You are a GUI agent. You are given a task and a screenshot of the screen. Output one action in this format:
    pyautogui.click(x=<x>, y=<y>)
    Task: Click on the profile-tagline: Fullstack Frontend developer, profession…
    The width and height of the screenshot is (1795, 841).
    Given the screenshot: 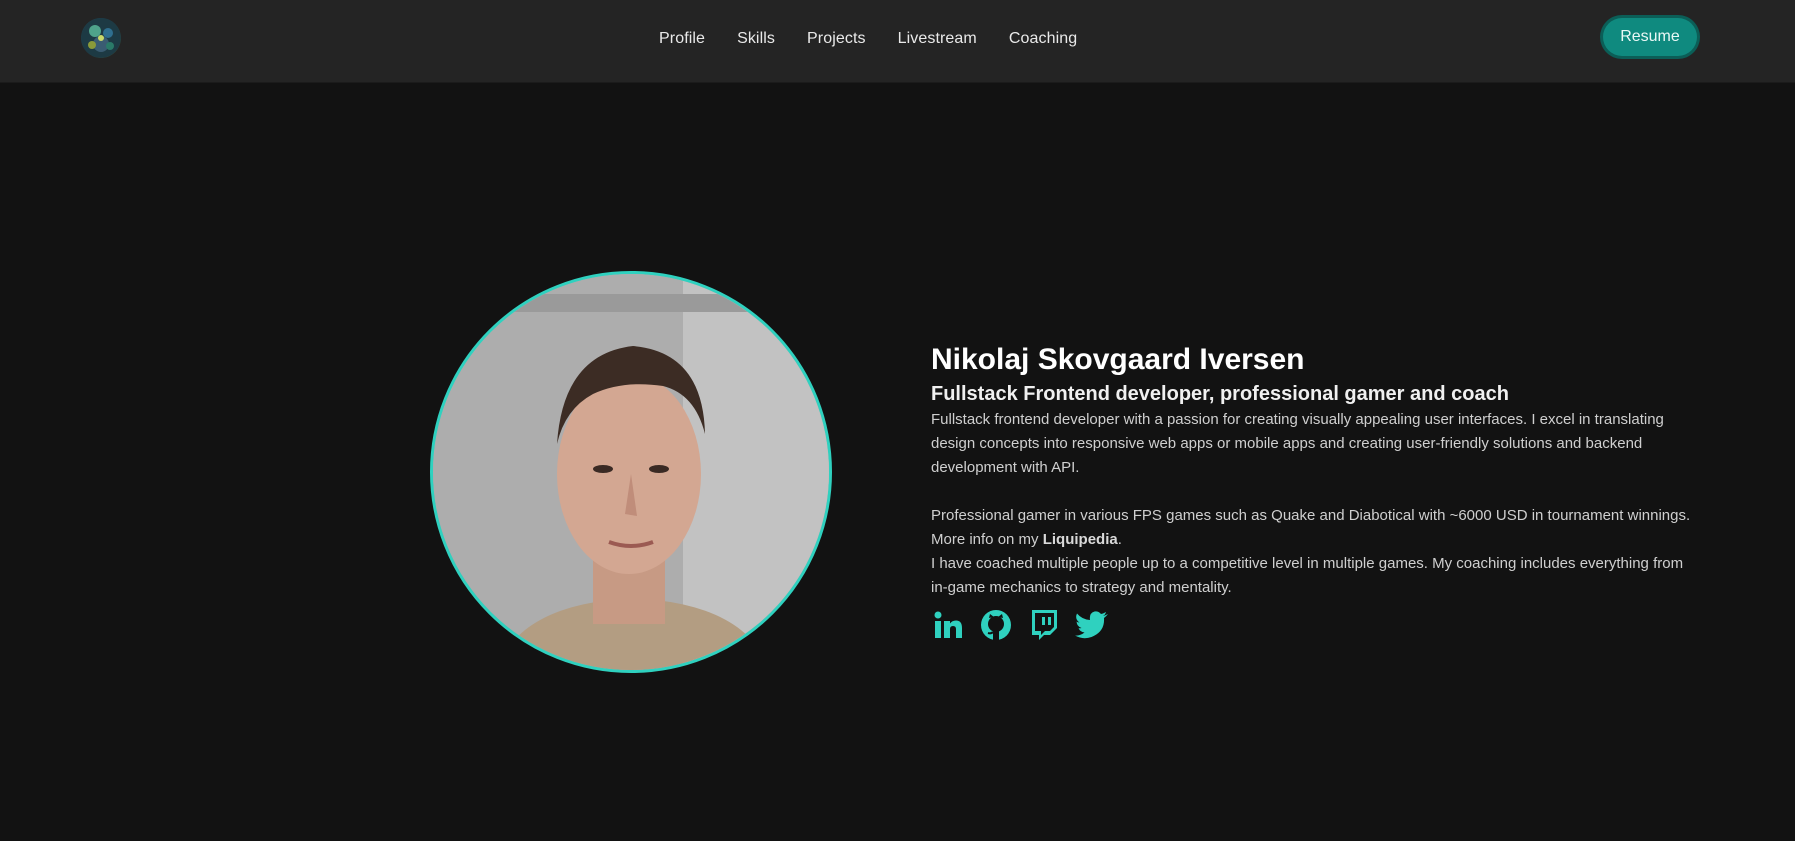 What is the action you would take?
    pyautogui.click(x=1220, y=394)
    